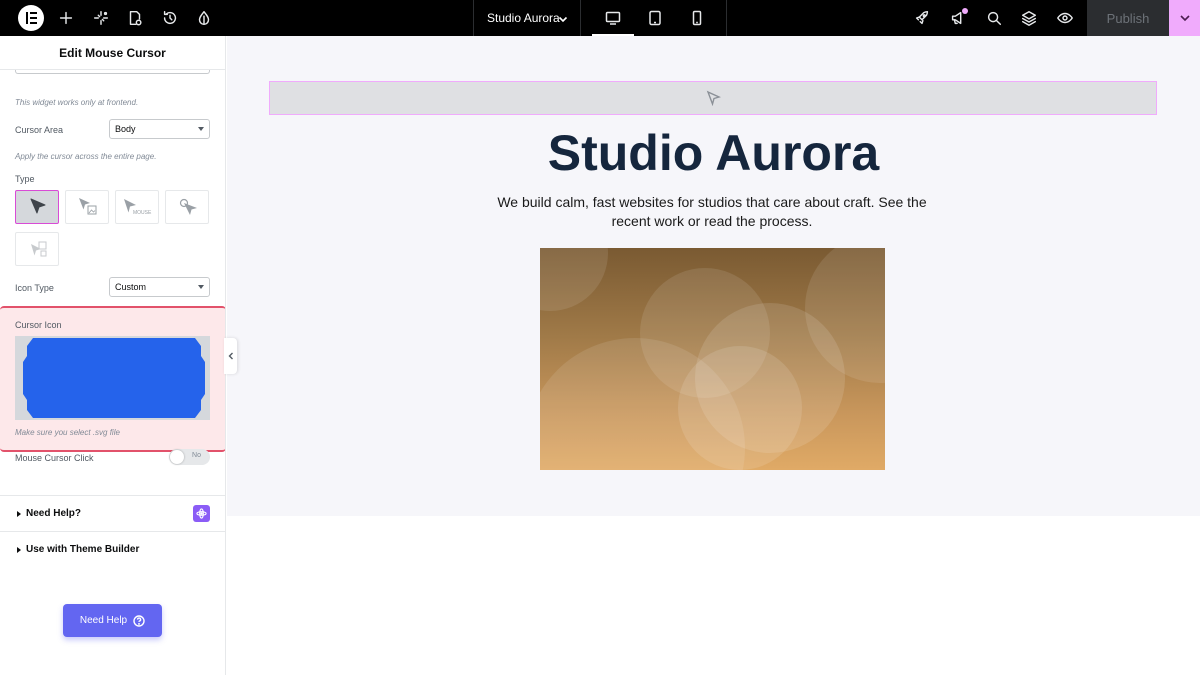 The image size is (1200, 675). Describe the element at coordinates (112, 378) in the screenshot. I see `cursor-icon-preview` at that location.